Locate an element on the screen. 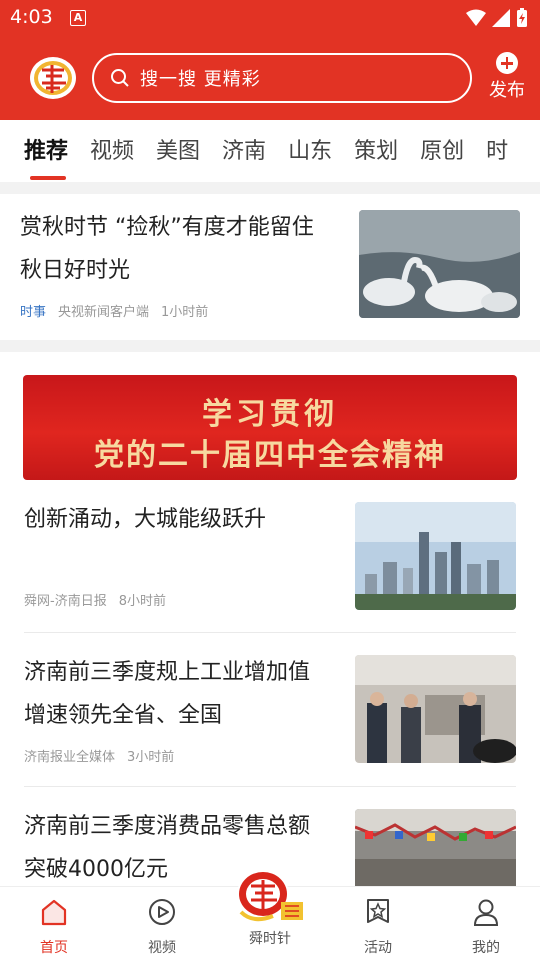  nav-home-label: 首页 is located at coordinates (54, 948).